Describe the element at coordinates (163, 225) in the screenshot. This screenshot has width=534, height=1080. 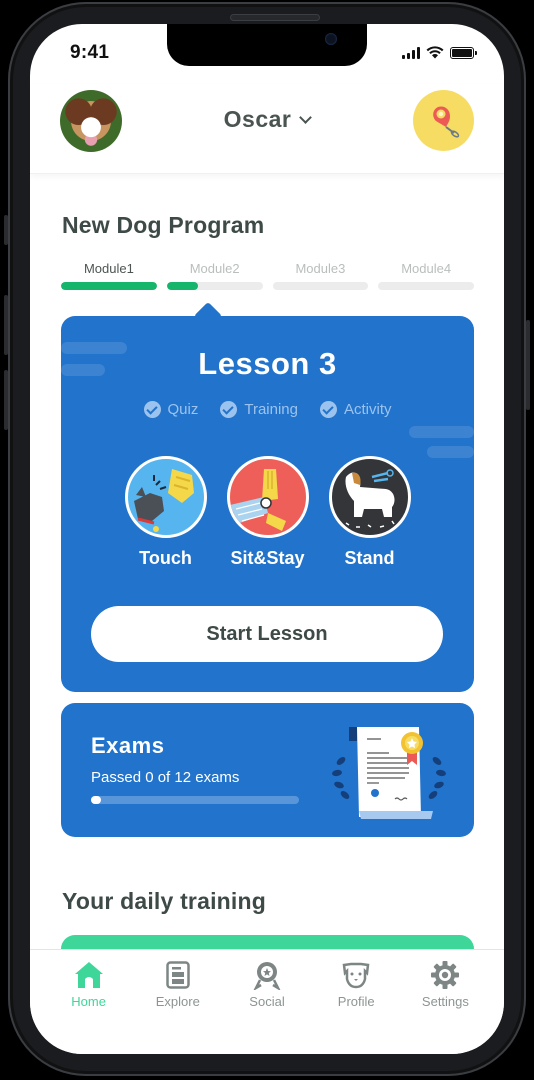
I see `program-title: New Dog Program` at that location.